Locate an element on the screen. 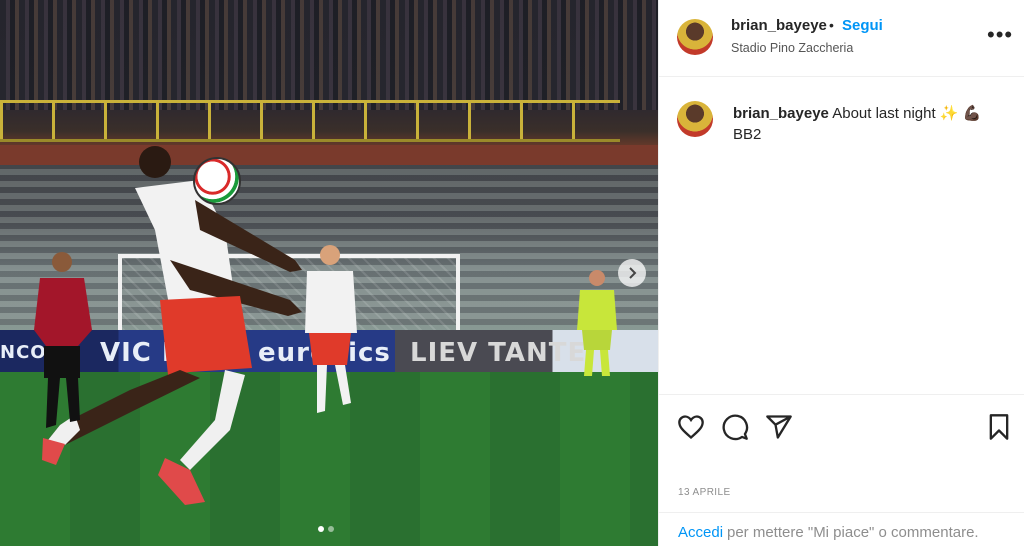 This screenshot has height=546, width=1024. login-prompt-text: per mettere "Mi piace" o commentare. is located at coordinates (853, 532).